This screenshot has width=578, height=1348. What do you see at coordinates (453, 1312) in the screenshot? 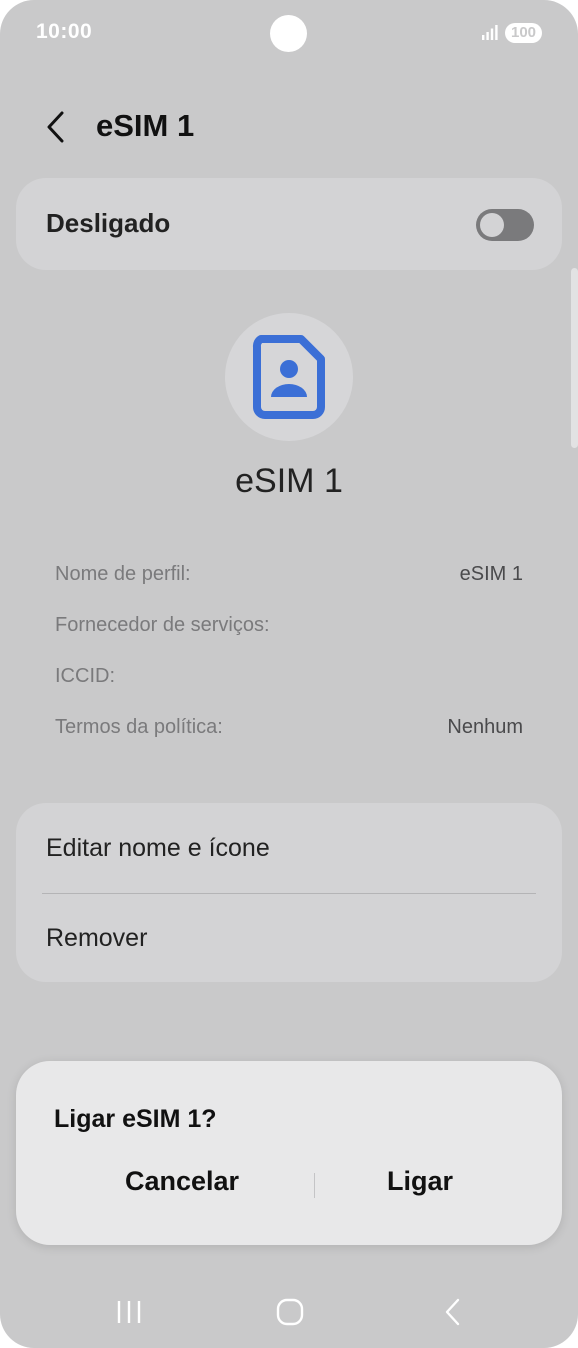
I see `back-icon` at bounding box center [453, 1312].